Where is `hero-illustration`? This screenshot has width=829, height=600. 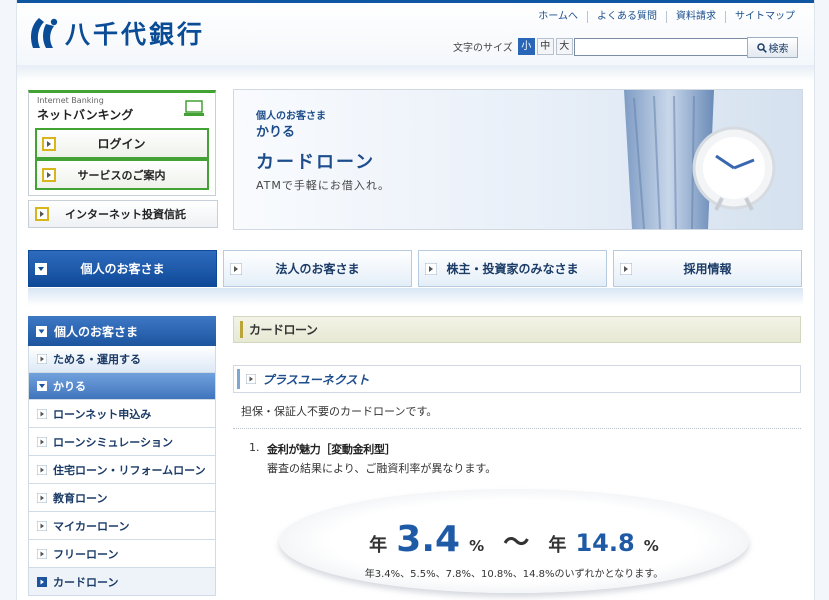 hero-illustration is located at coordinates (700, 159).